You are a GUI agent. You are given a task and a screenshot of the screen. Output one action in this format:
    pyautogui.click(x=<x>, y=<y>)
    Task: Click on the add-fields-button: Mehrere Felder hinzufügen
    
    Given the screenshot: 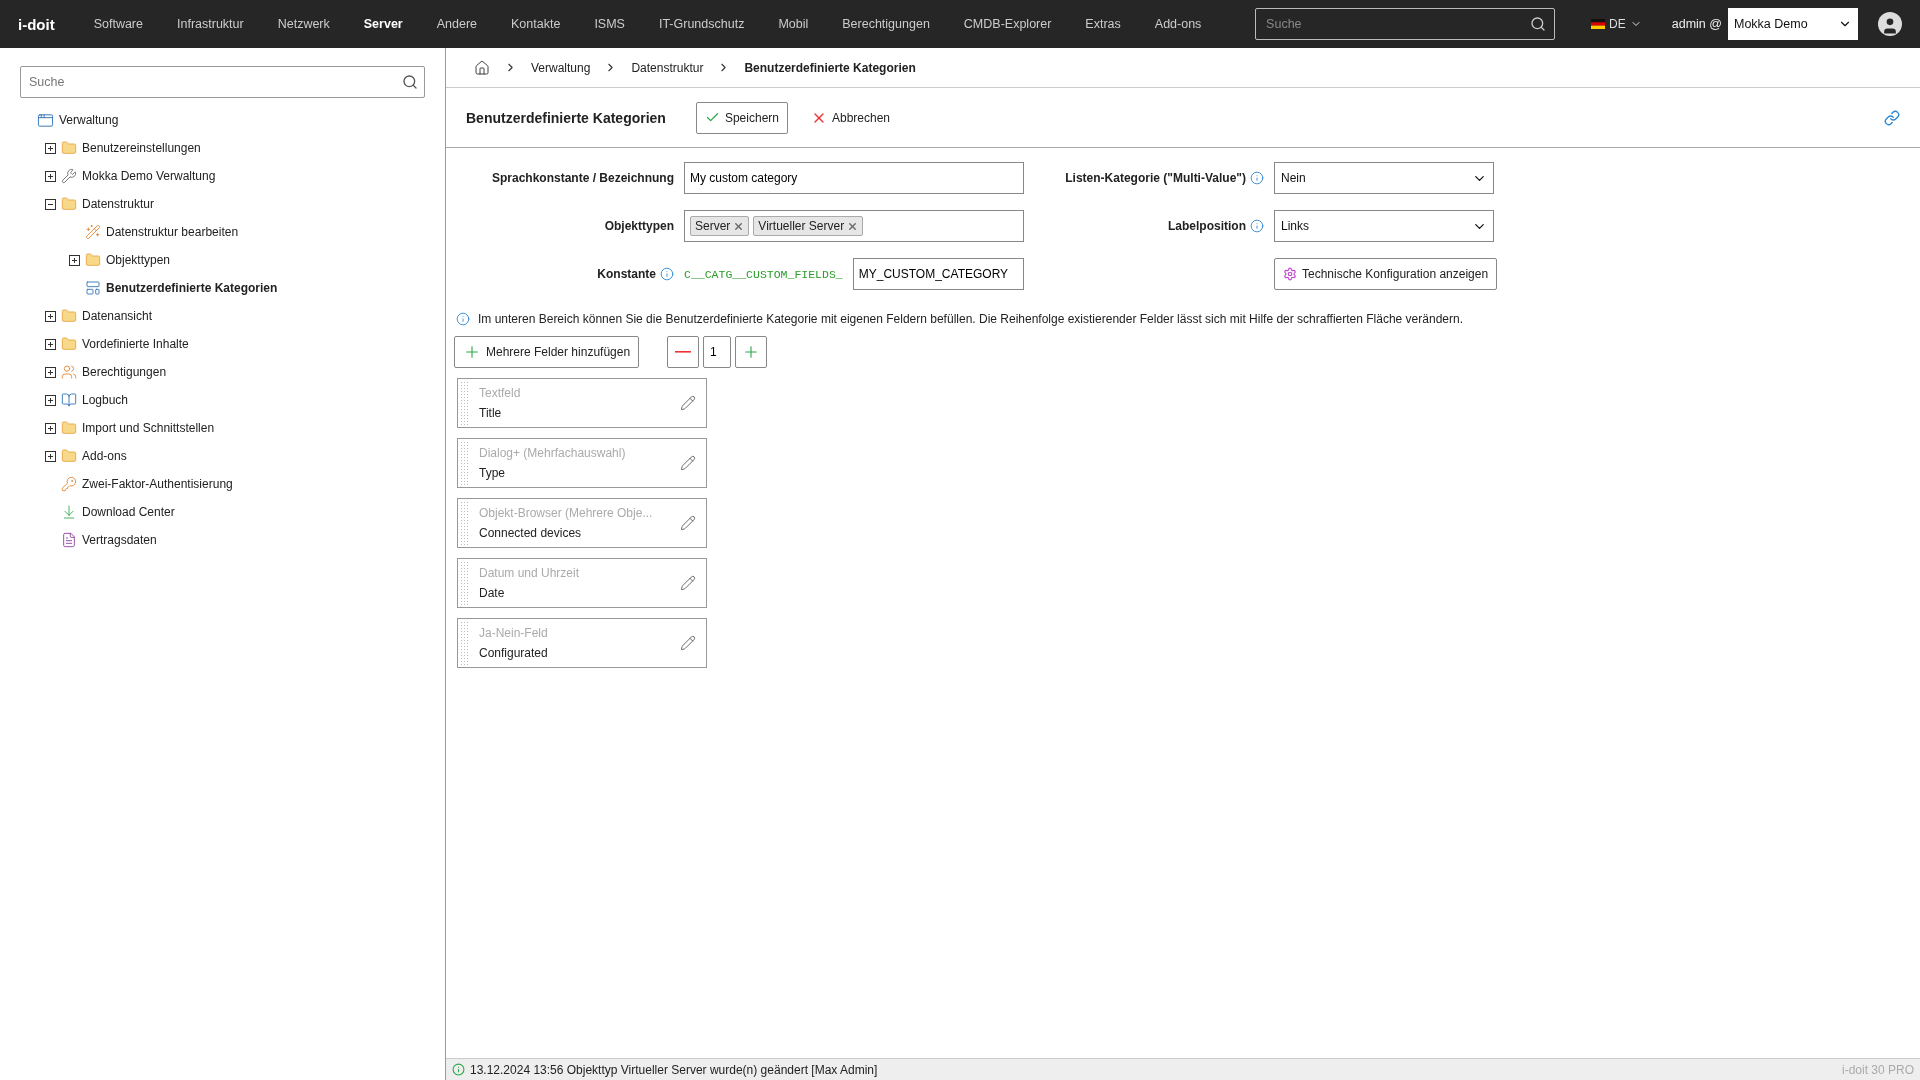 What is the action you would take?
    pyautogui.click(x=547, y=352)
    